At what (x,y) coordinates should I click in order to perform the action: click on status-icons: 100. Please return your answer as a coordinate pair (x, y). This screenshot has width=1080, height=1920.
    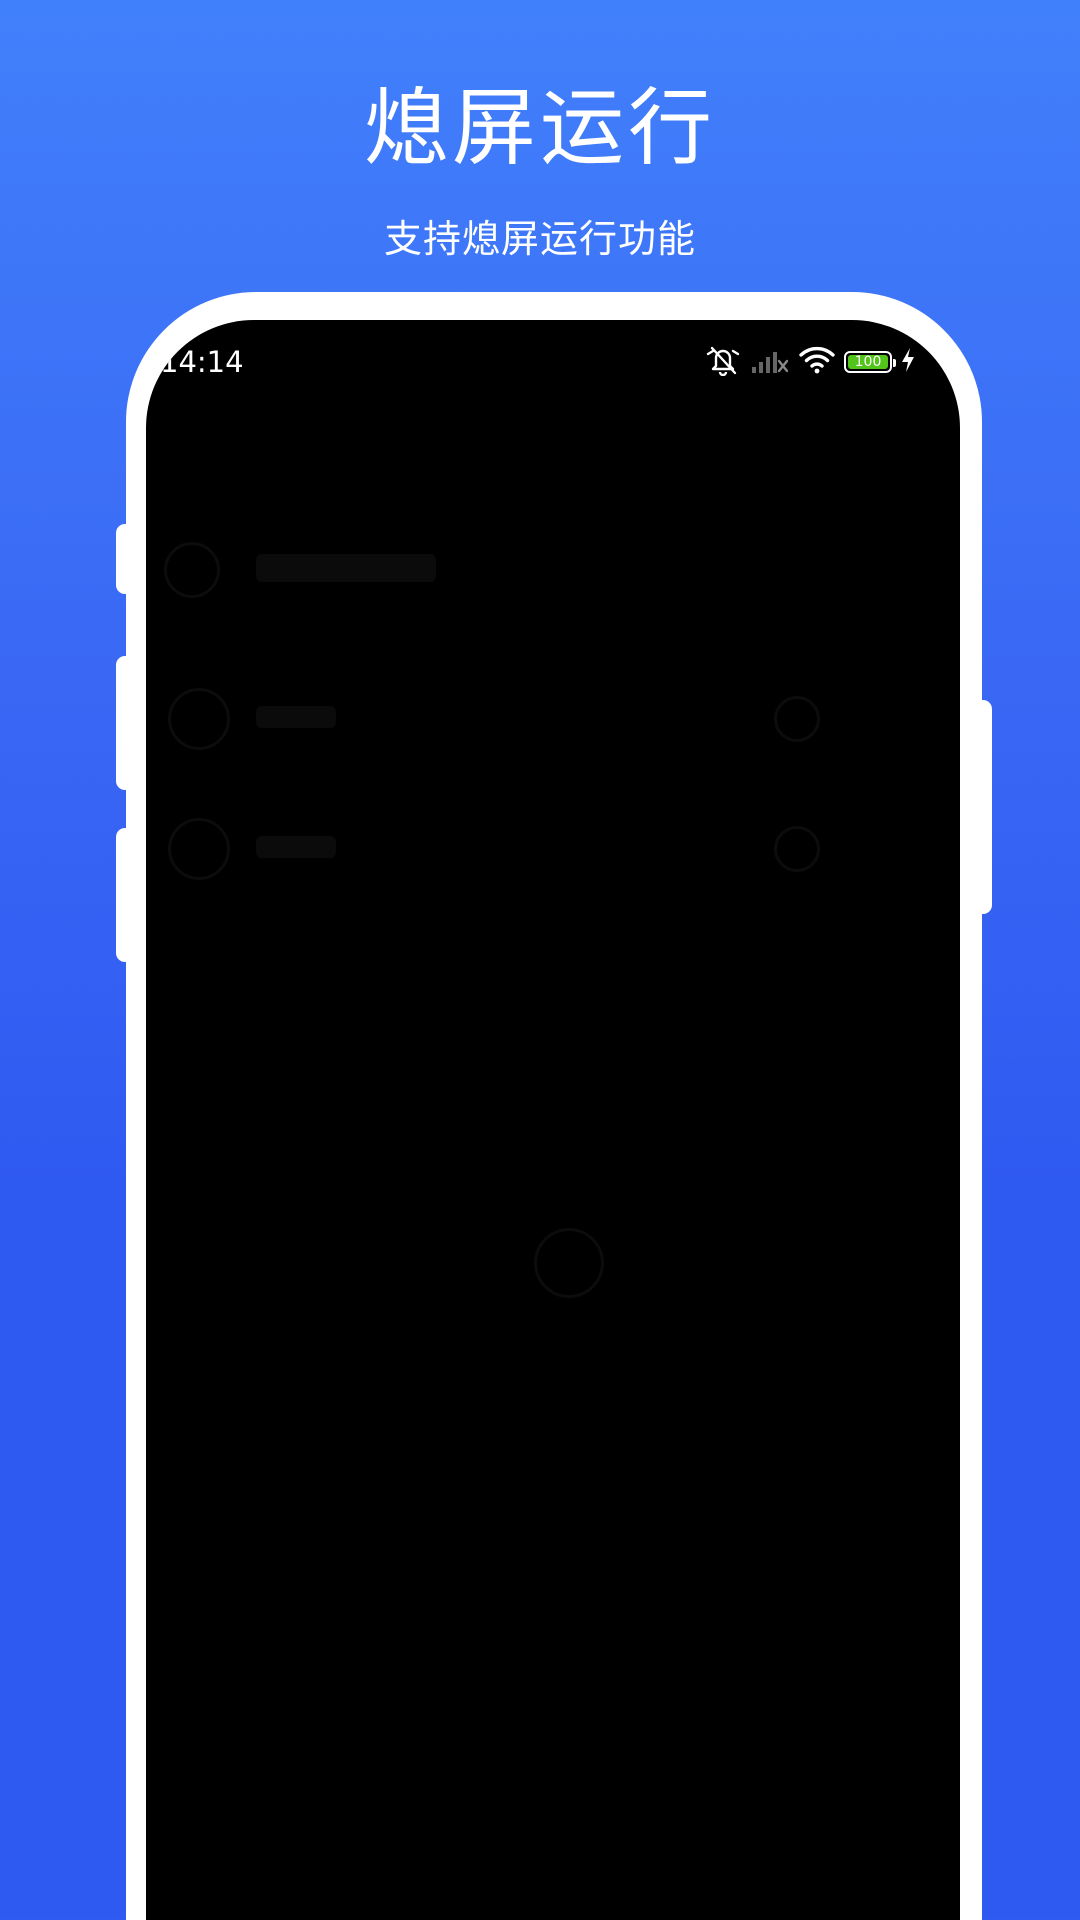
    Looking at the image, I should click on (810, 362).